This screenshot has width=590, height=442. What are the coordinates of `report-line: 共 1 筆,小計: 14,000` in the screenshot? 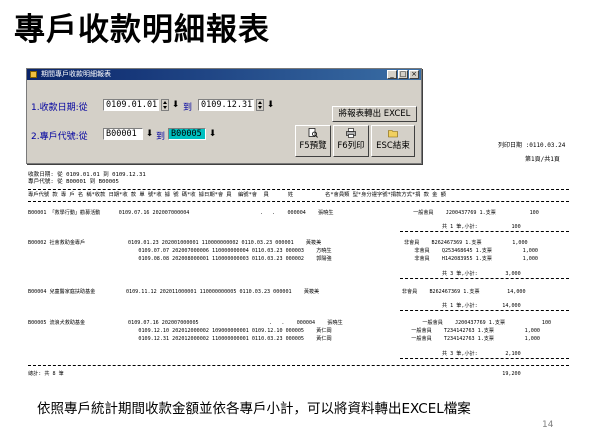 It's located at (274, 306).